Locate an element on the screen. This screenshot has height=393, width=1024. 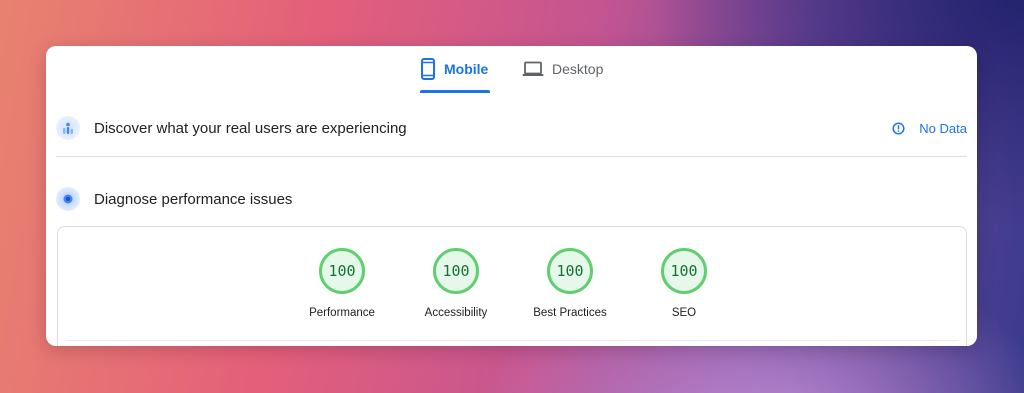
no-data-status: No Data is located at coordinates (929, 128).